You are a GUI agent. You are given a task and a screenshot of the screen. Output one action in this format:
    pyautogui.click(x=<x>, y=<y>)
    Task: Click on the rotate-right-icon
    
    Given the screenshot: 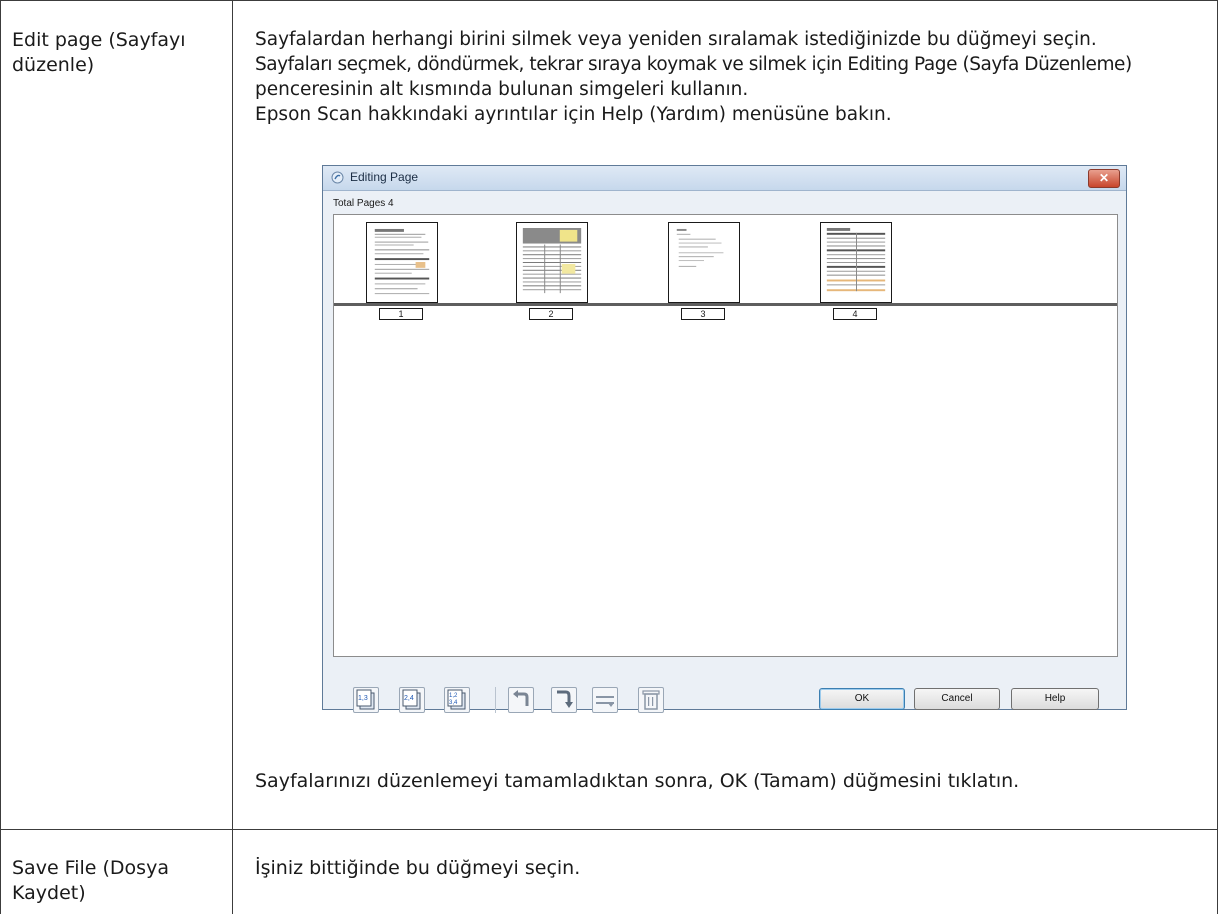 What is the action you would take?
    pyautogui.click(x=564, y=700)
    